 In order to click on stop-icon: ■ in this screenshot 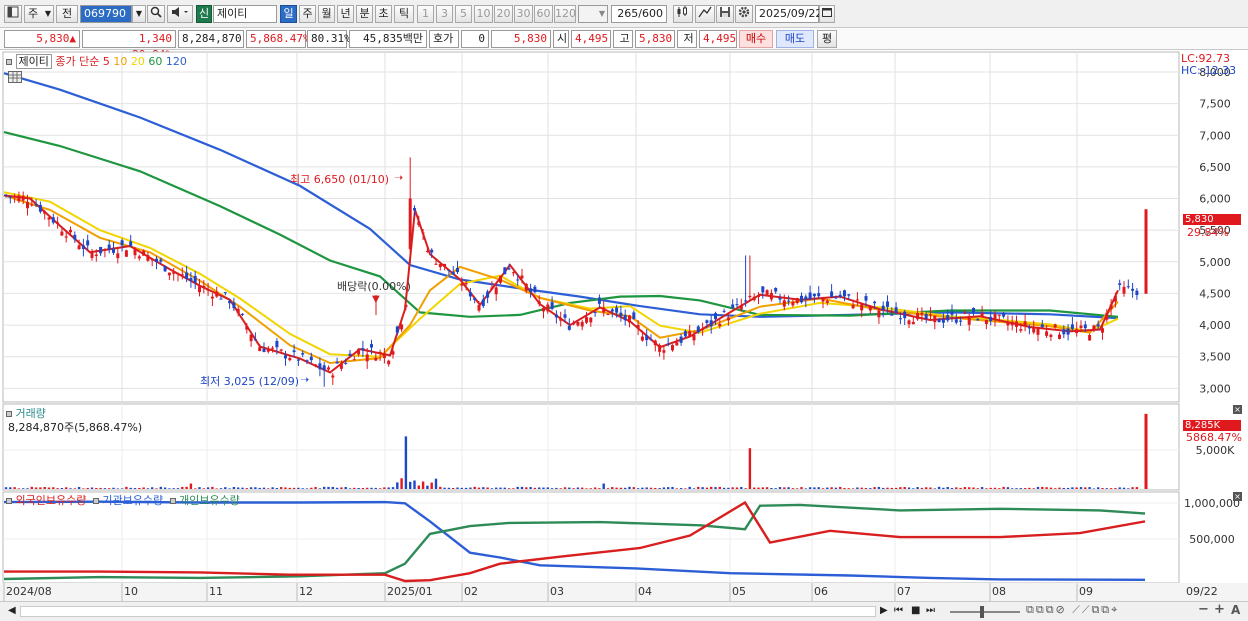, I will do `click(915, 610)`.